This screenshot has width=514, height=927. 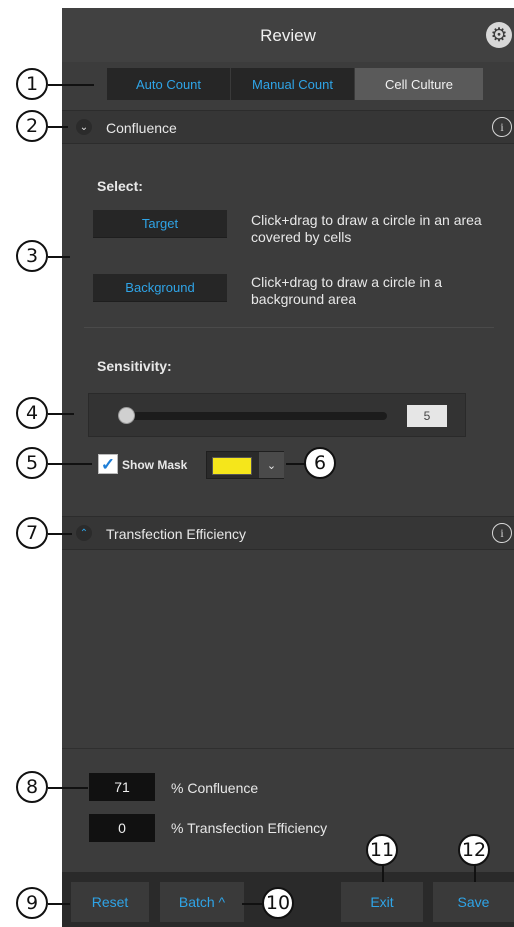 I want to click on sensitivity-slider-thumb, so click(x=126, y=415).